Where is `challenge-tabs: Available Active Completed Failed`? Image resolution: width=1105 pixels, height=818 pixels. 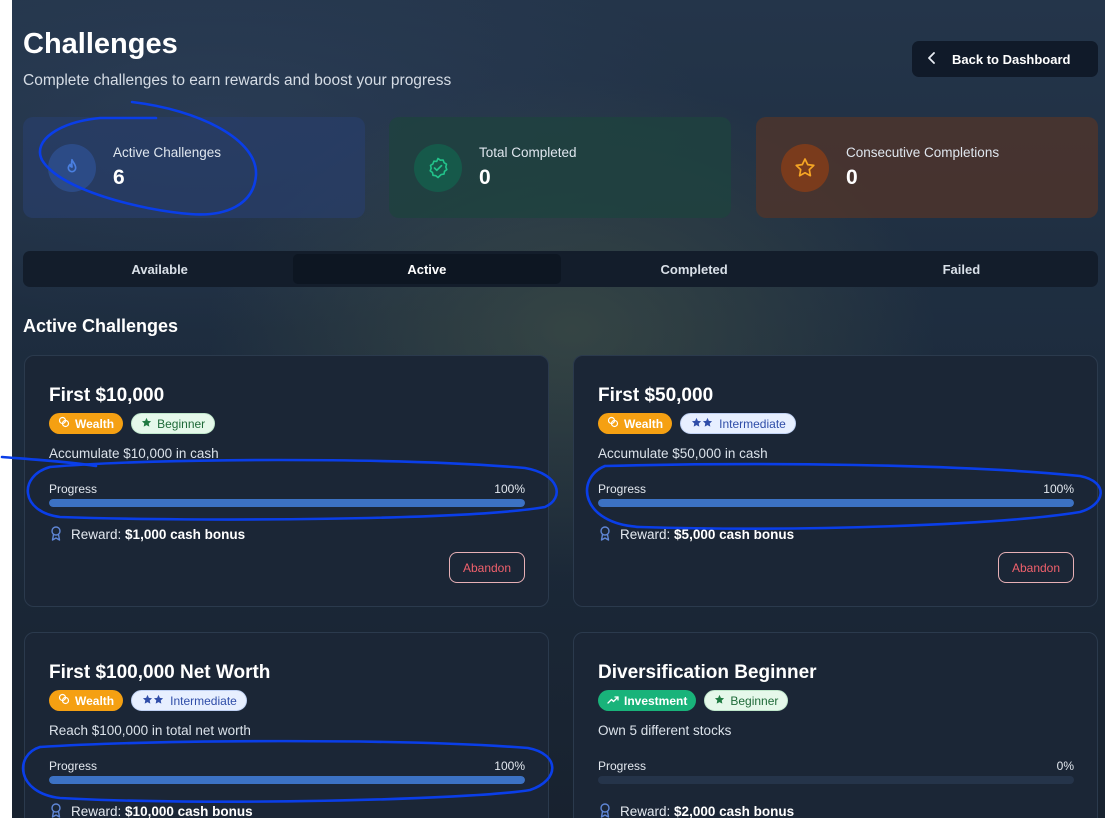
challenge-tabs: Available Active Completed Failed is located at coordinates (560, 269).